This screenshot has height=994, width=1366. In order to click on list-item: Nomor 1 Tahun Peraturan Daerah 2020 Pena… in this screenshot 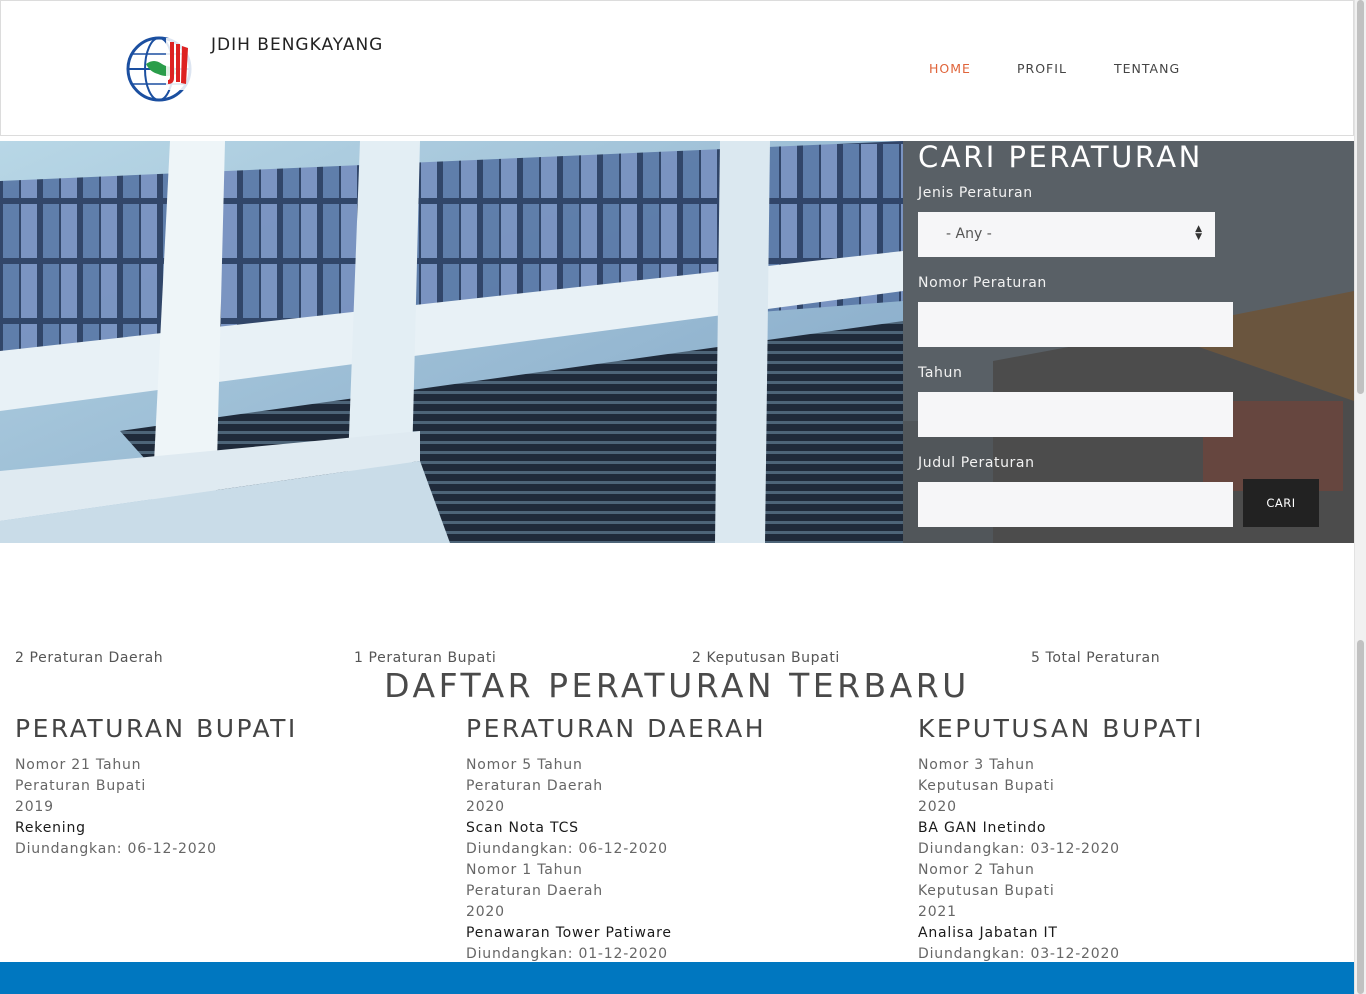, I will do `click(676, 912)`.